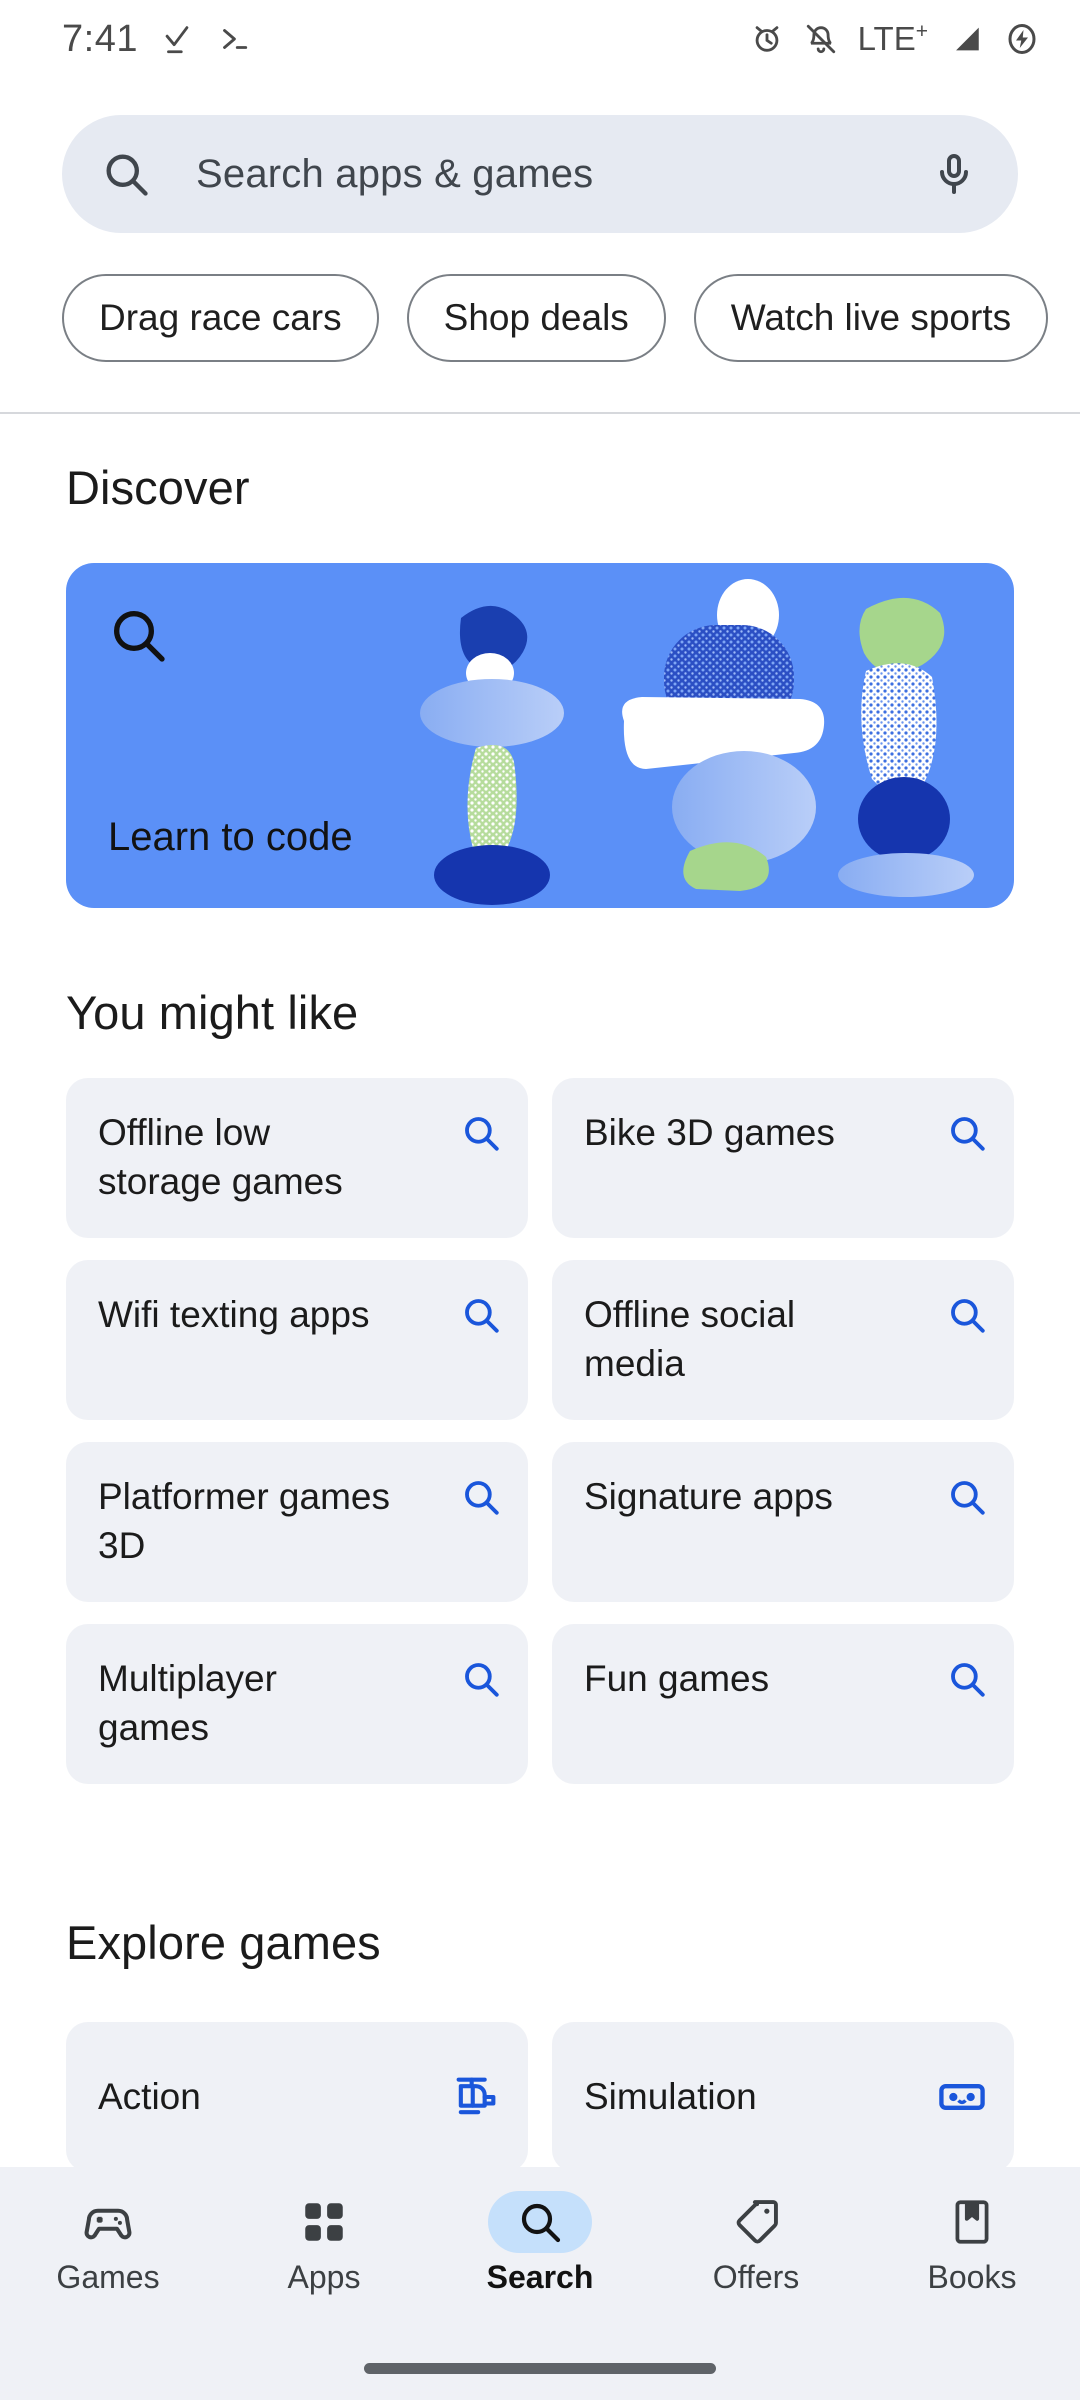 The height and width of the screenshot is (2400, 1080). Describe the element at coordinates (297, 2097) in the screenshot. I see `category-card-action: Action` at that location.